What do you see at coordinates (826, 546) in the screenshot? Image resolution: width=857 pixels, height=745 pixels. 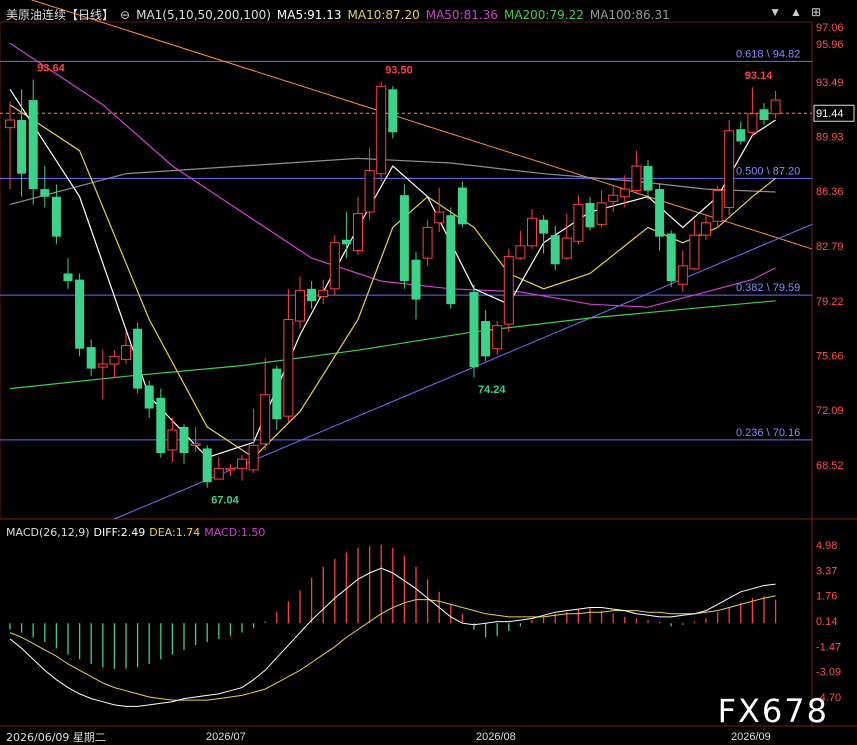 I see `macd-axis-label: 4.98` at bounding box center [826, 546].